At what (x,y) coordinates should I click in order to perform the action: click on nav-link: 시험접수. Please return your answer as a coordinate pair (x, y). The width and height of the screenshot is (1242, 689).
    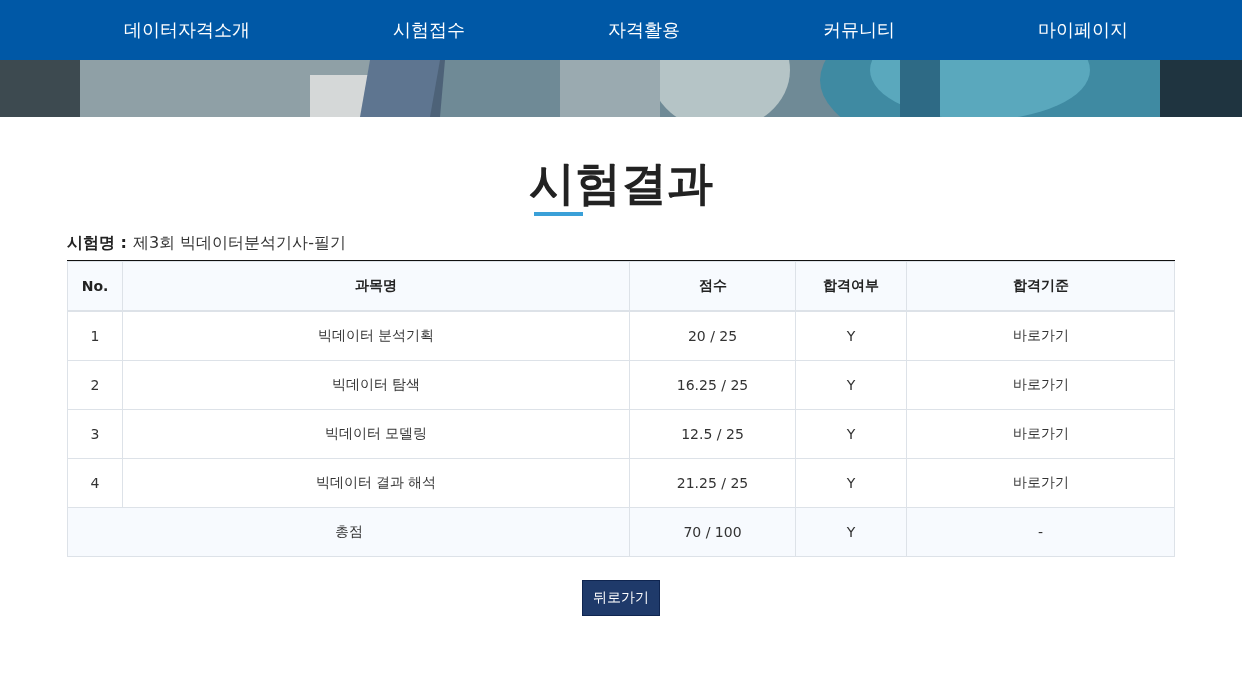
    Looking at the image, I should click on (429, 30).